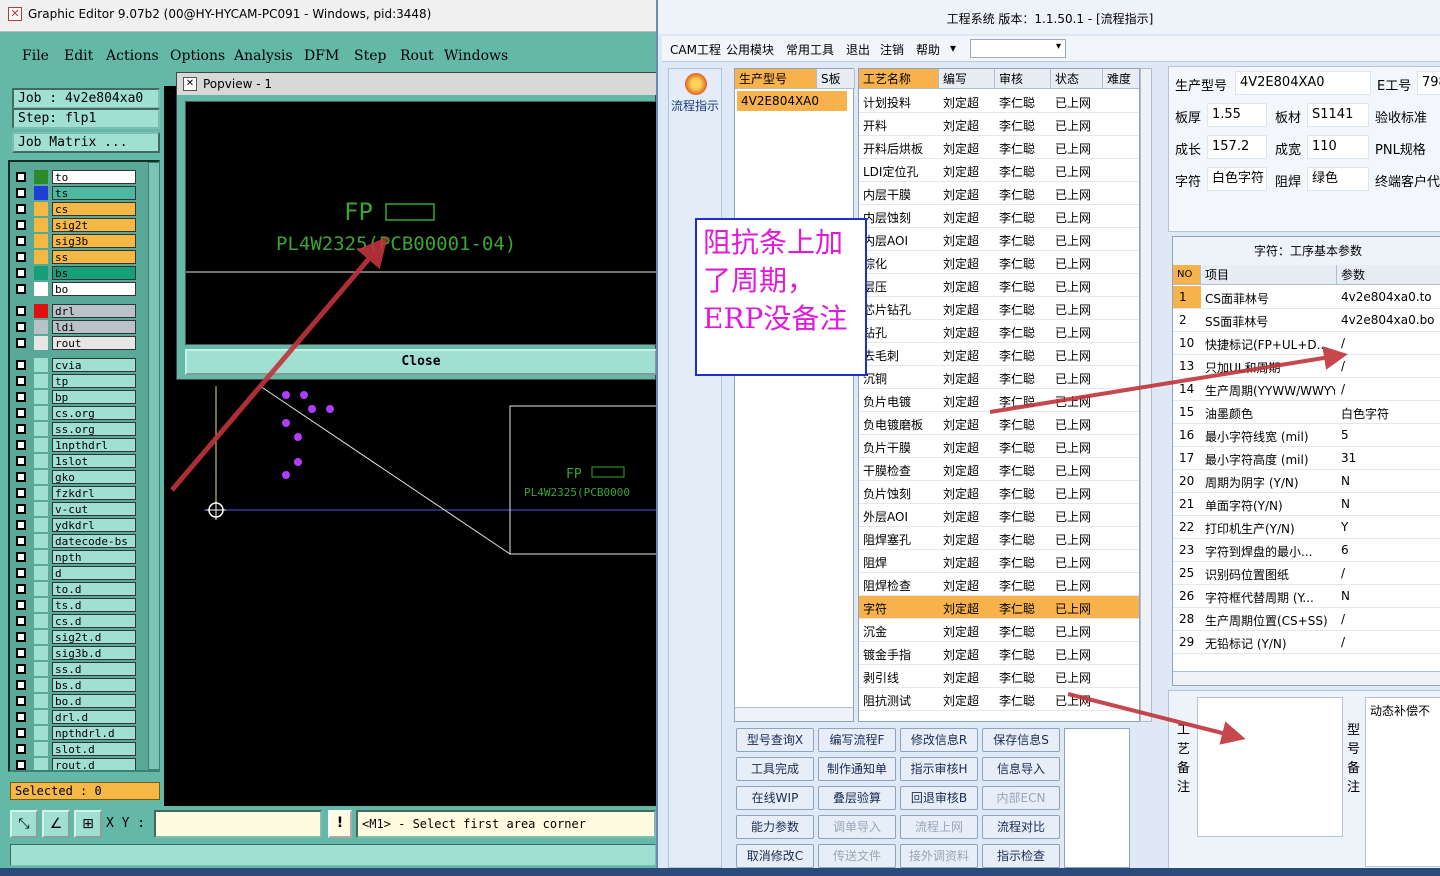 Image resolution: width=1440 pixels, height=876 pixels. What do you see at coordinates (94, 525) in the screenshot?
I see `layer-name: ydkdrl` at bounding box center [94, 525].